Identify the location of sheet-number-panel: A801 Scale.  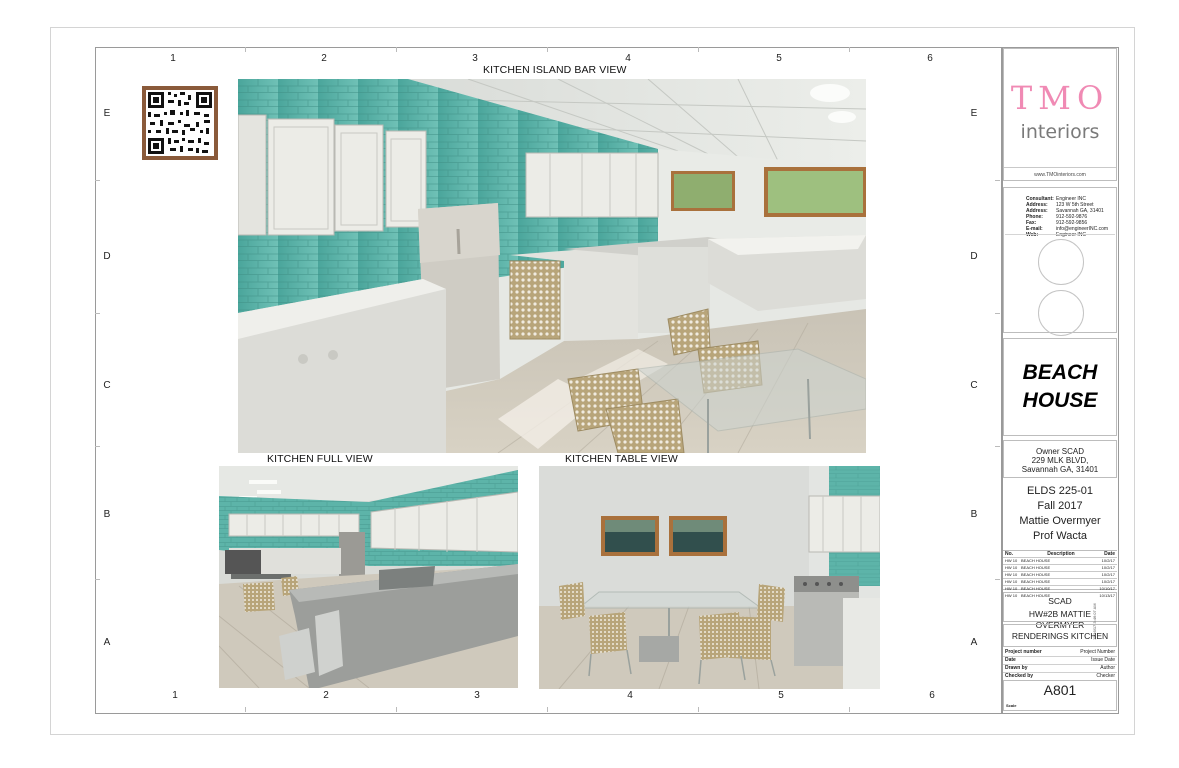
(1060, 695).